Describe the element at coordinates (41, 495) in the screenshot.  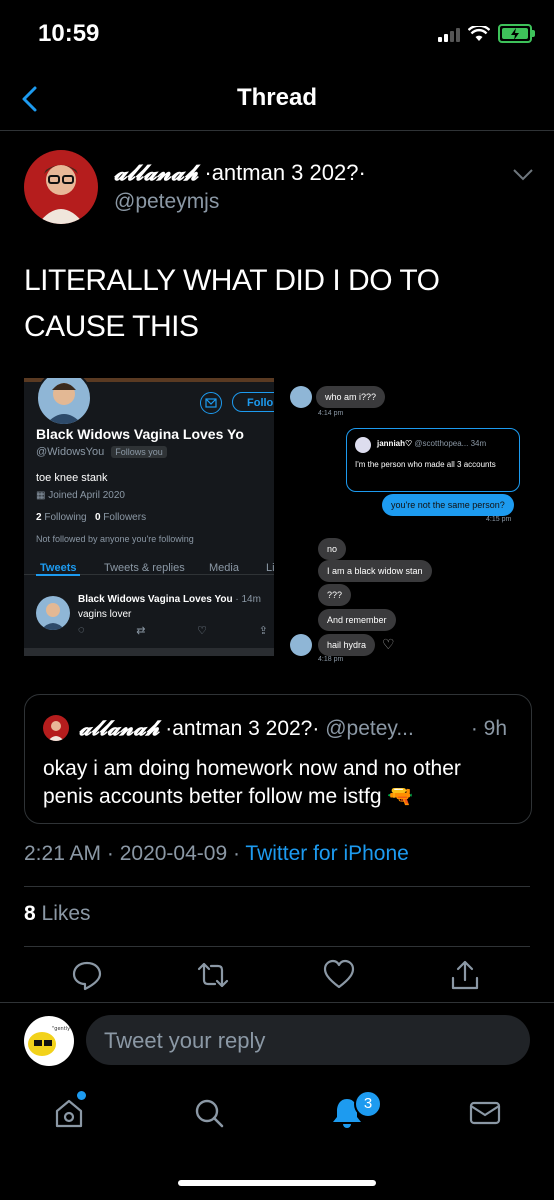
I see `calendar-icon: ▦` at that location.